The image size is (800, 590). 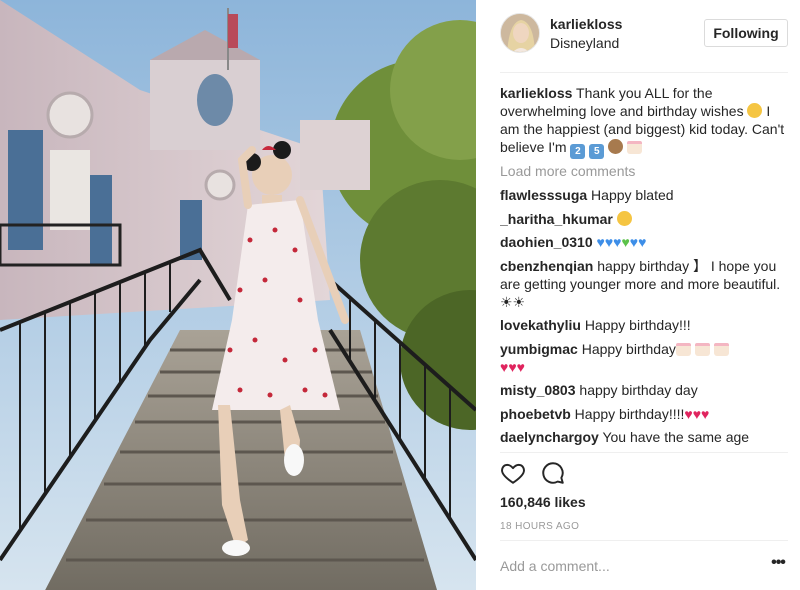 I want to click on caption-username: karliekloss, so click(x=536, y=93).